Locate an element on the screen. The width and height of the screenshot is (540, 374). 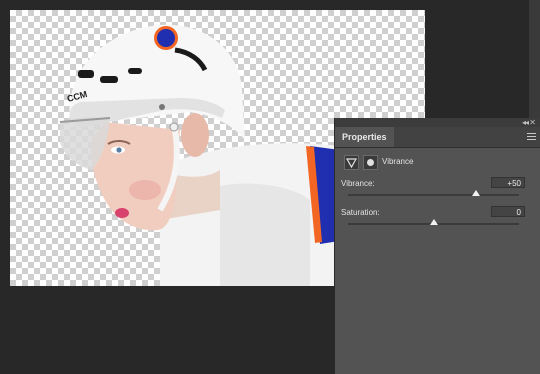
tab-properties: Properties is located at coordinates (364, 137).